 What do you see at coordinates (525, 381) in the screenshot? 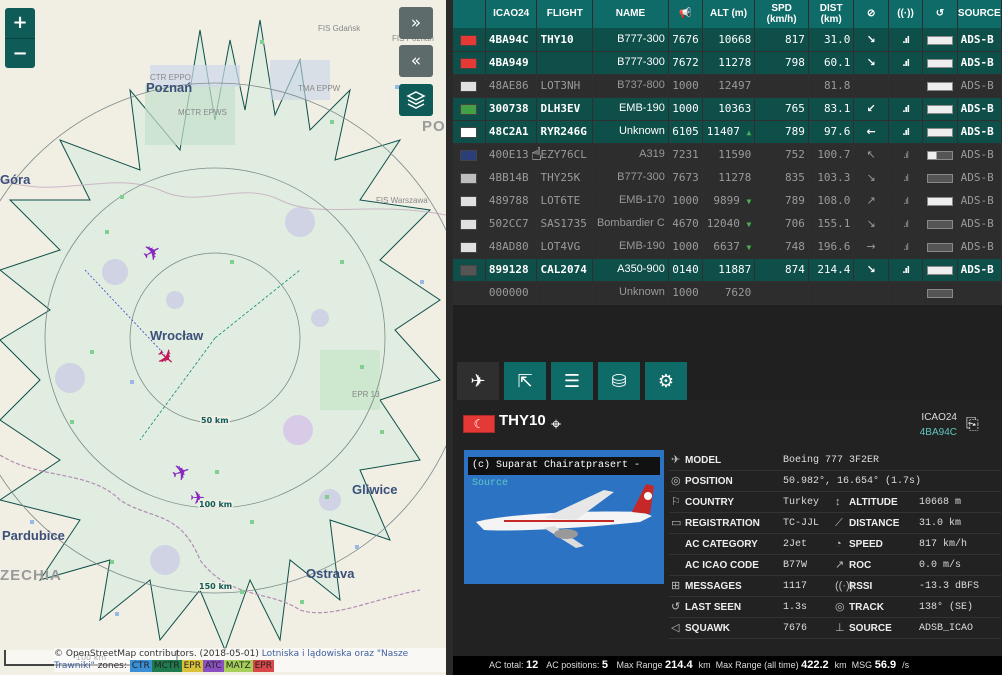
I see `tab-external: ⇱` at bounding box center [525, 381].